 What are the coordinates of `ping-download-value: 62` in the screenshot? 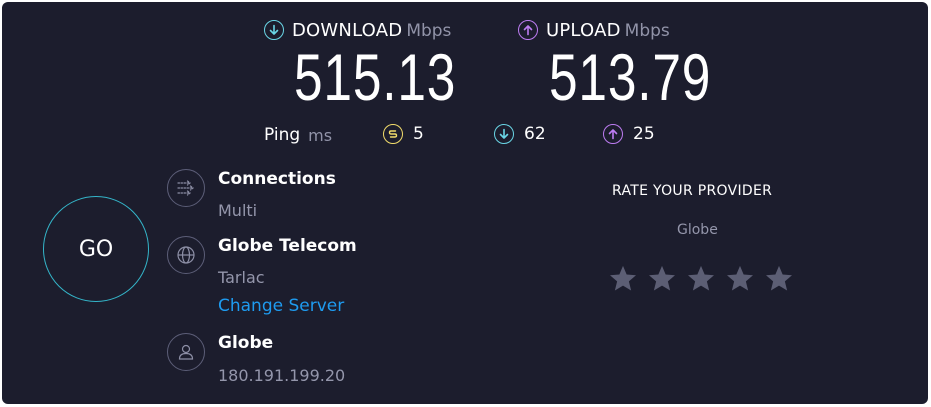 It's located at (535, 134).